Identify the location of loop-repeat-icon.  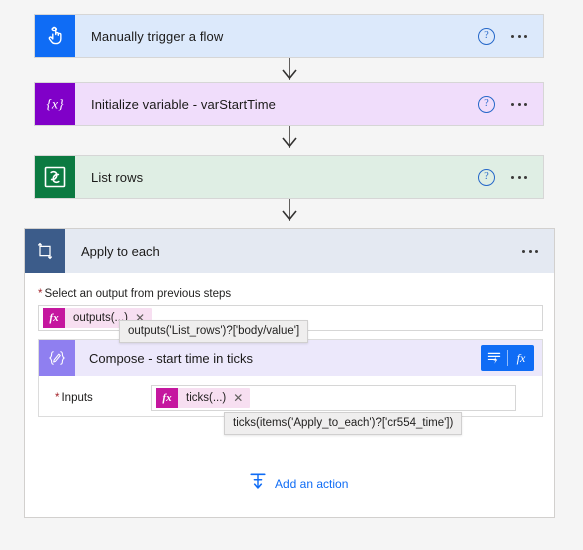
(45, 251).